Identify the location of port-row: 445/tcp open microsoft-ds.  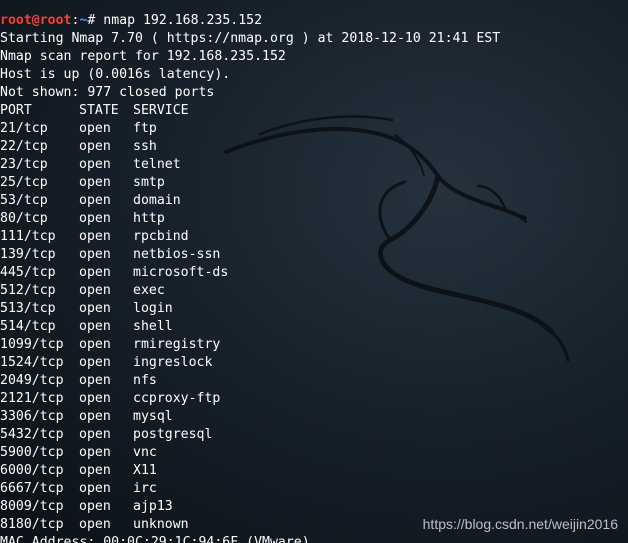
(314, 273).